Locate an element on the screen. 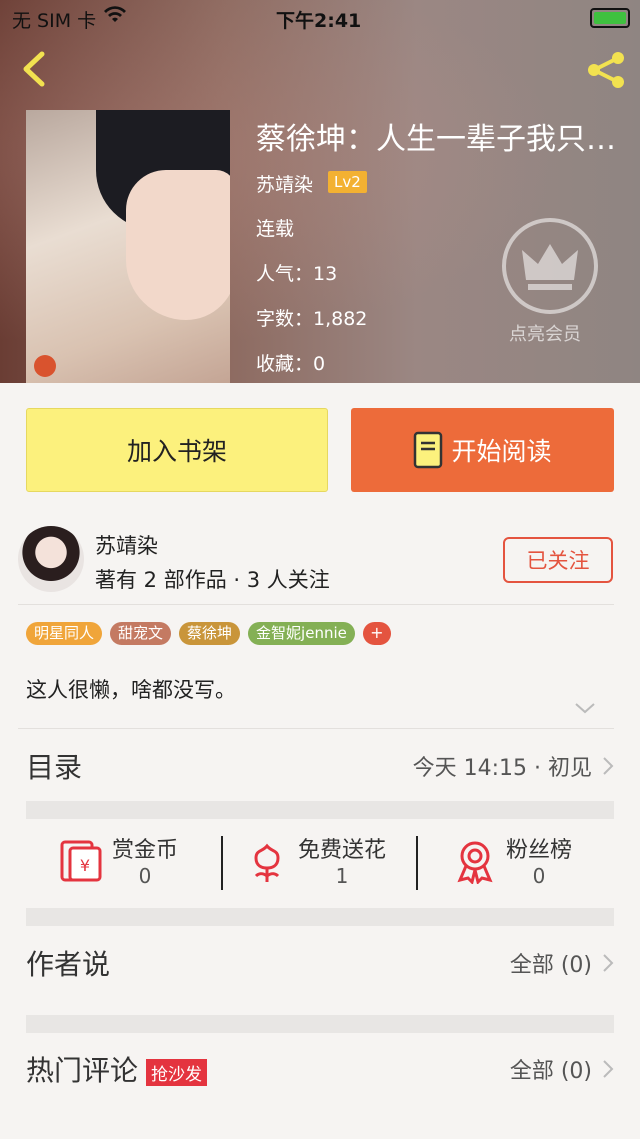 The width and height of the screenshot is (640, 1139). battery-icon is located at coordinates (610, 18).